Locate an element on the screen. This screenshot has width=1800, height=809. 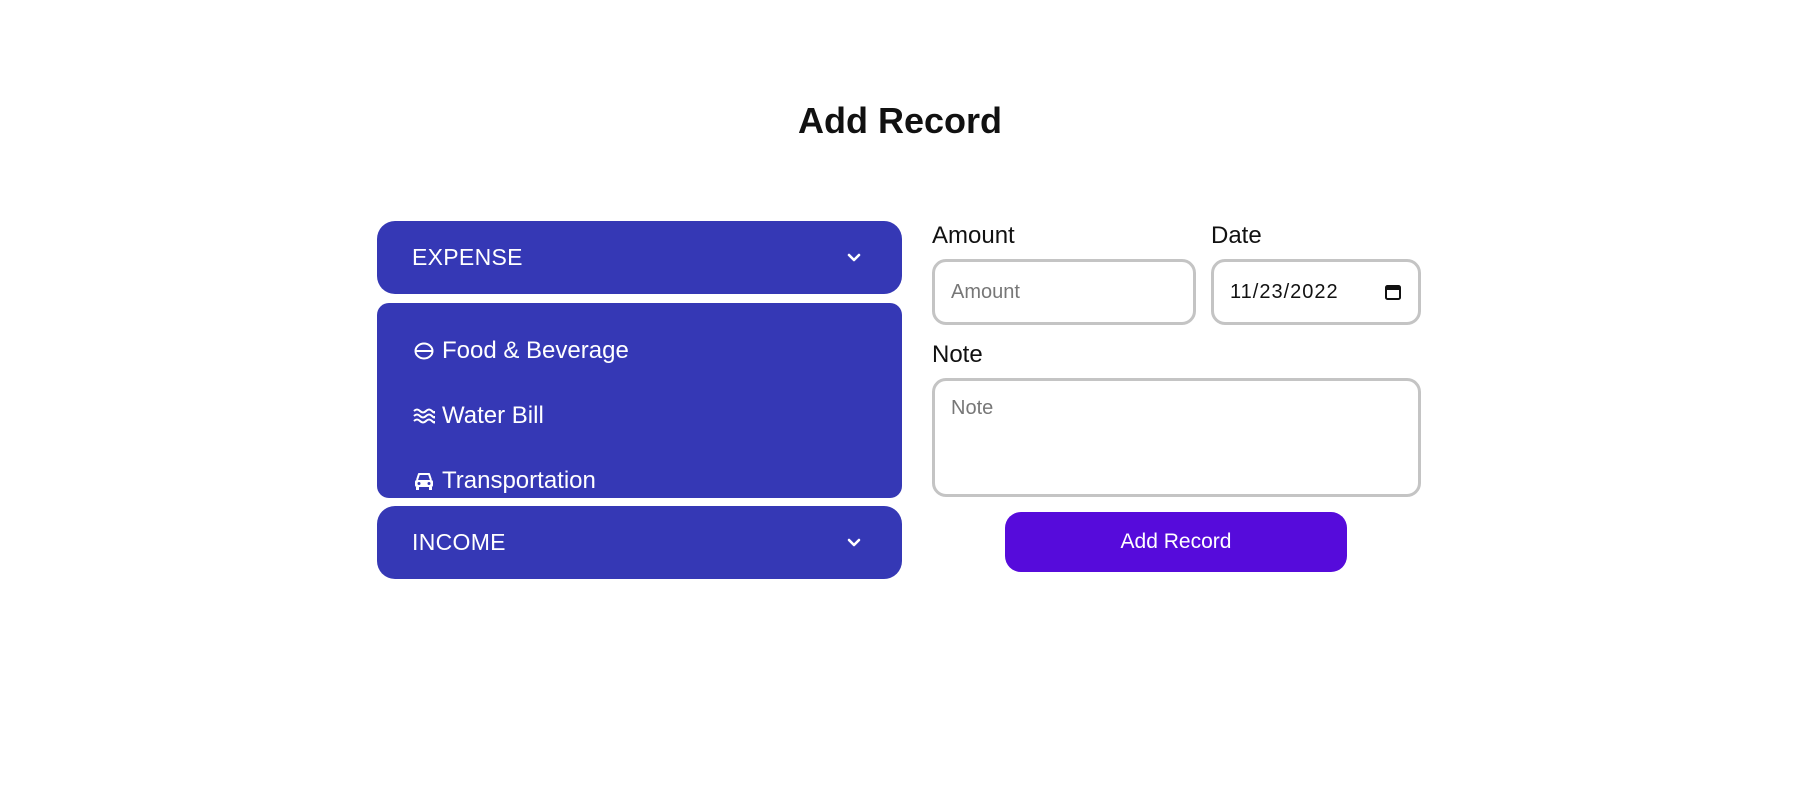
income-label: INCOME is located at coordinates (459, 542).